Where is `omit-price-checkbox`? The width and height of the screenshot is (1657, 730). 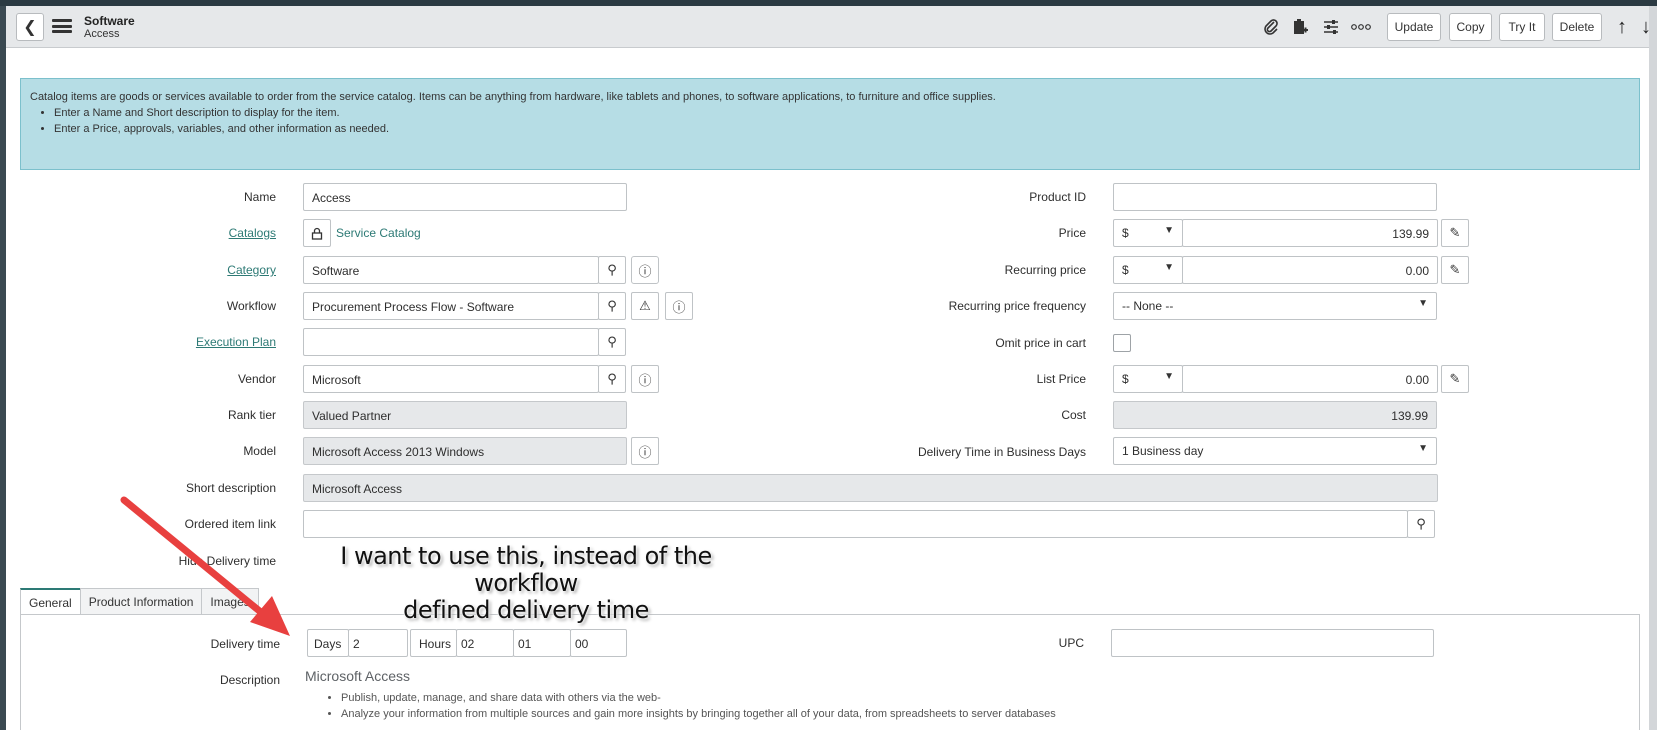 omit-price-checkbox is located at coordinates (1122, 343).